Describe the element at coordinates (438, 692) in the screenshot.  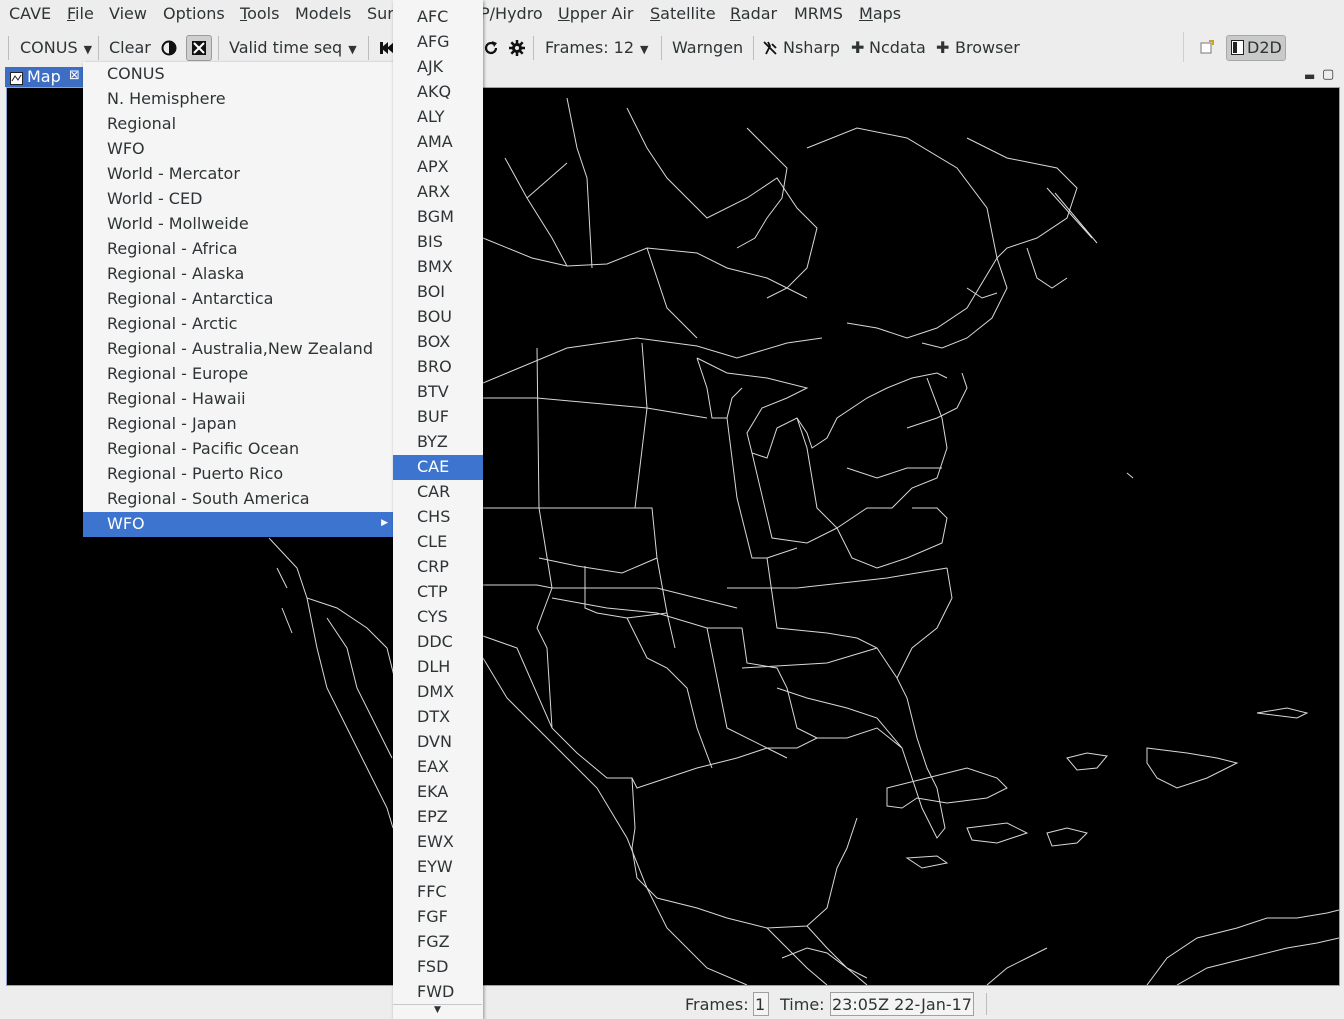
I see `wfo-item: DMX` at that location.